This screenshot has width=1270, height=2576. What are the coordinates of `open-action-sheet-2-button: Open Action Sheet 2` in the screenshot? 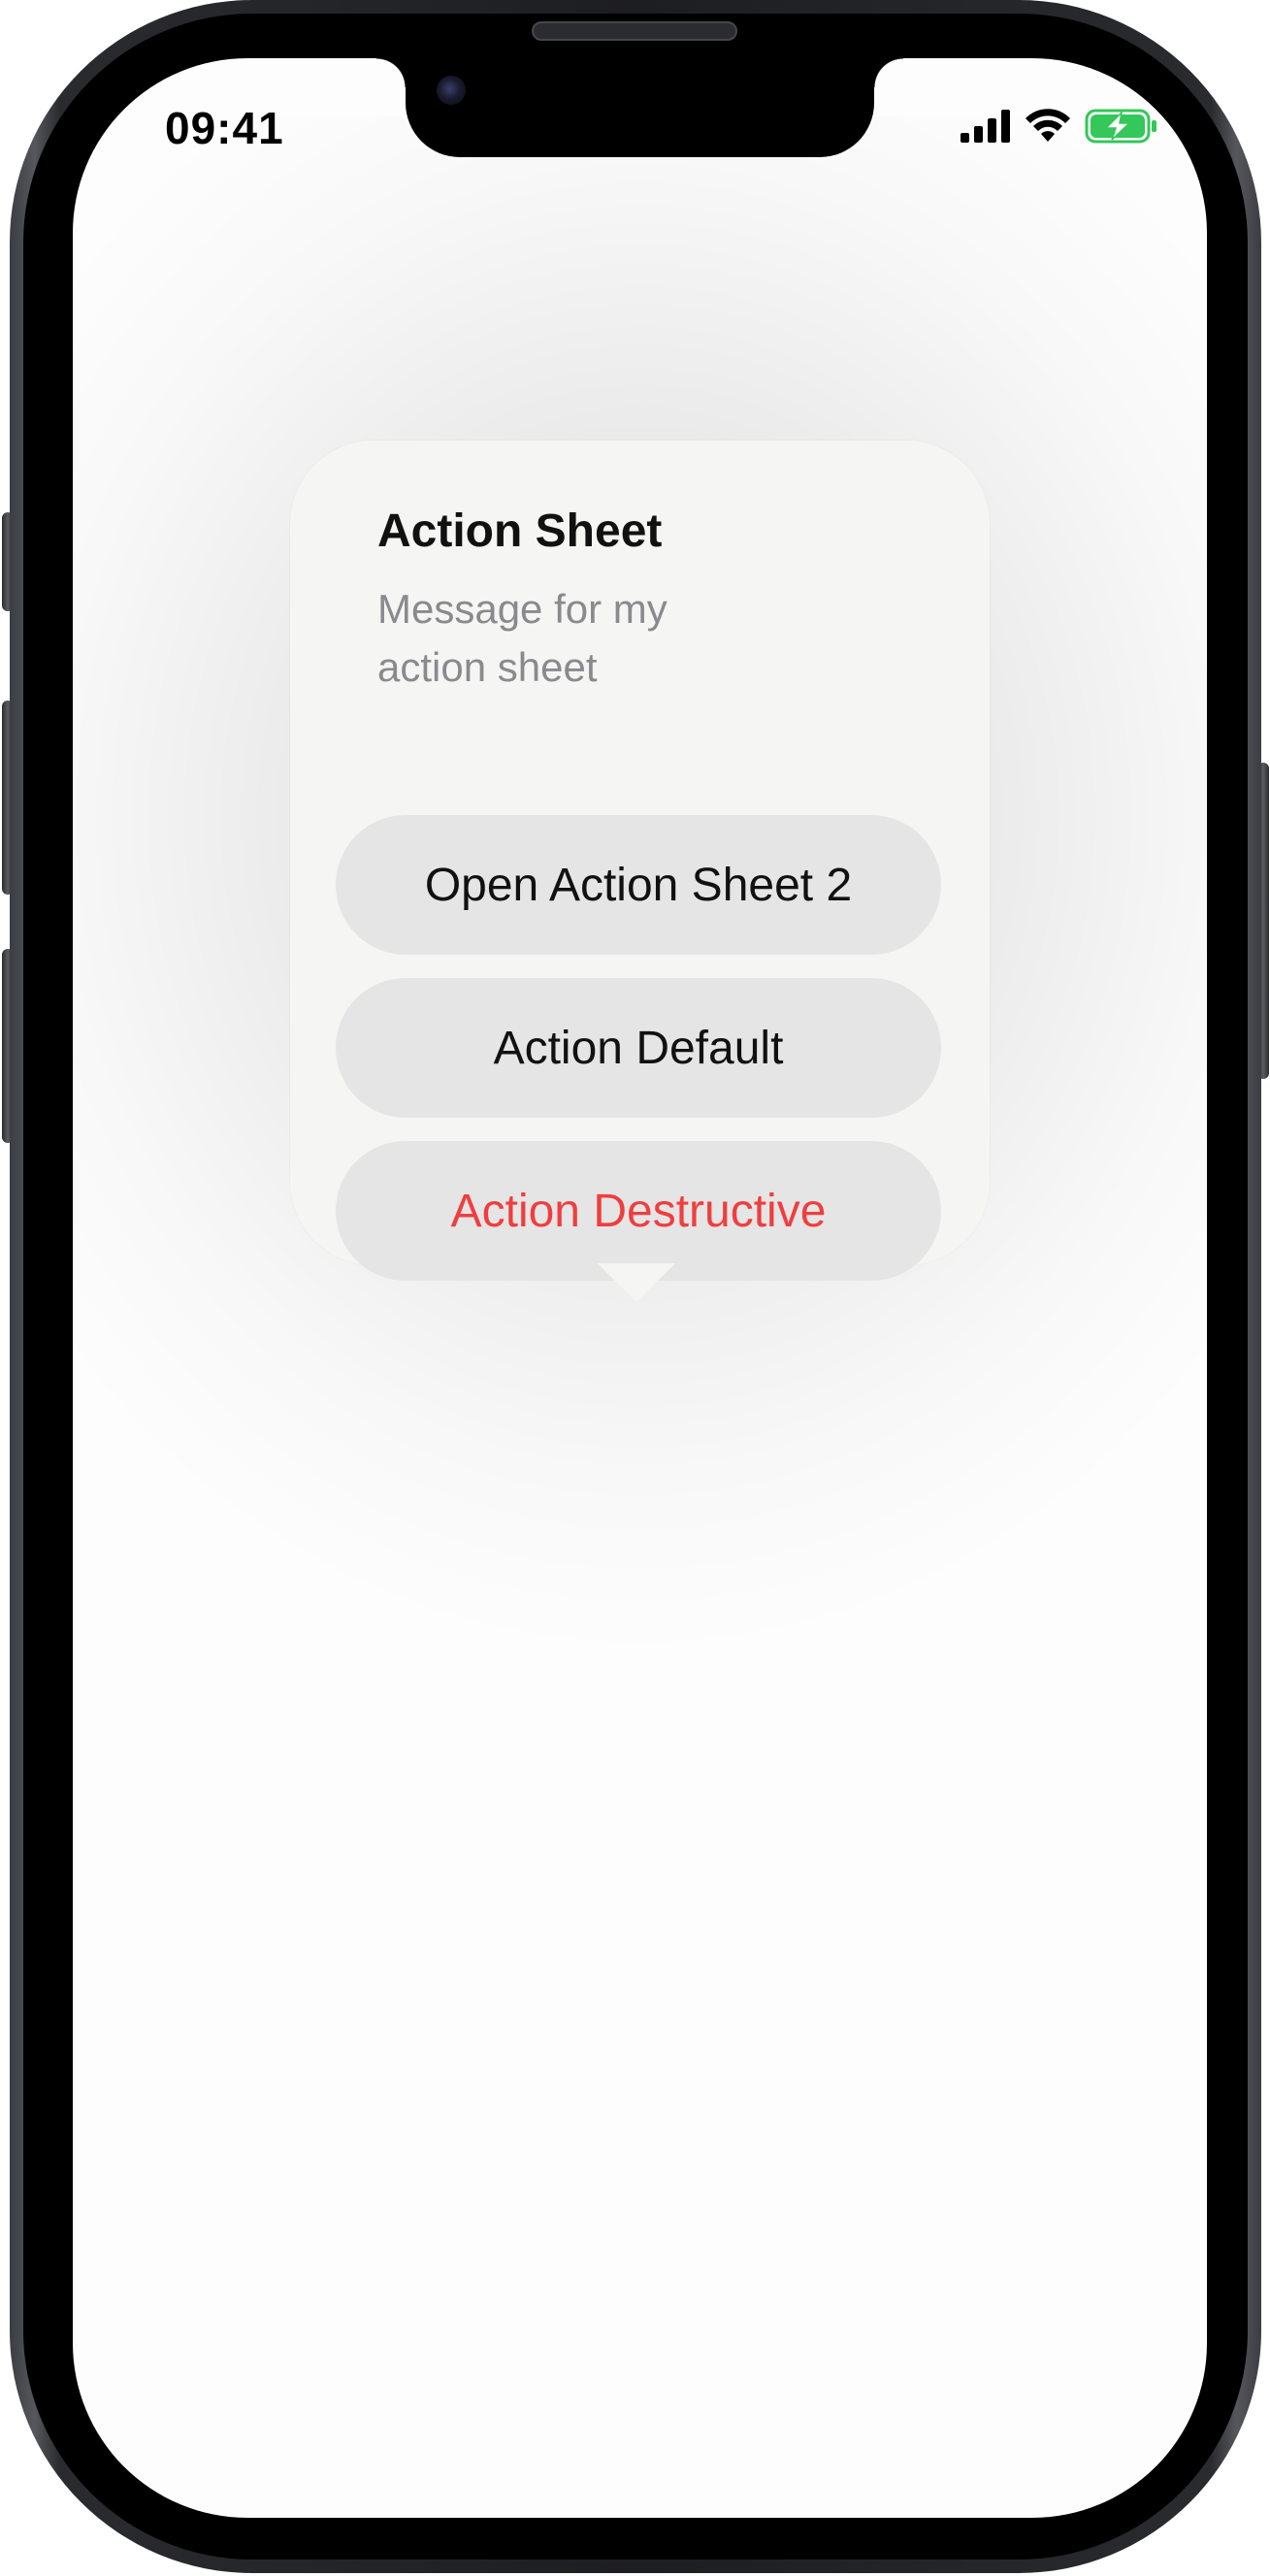 It's located at (638, 885).